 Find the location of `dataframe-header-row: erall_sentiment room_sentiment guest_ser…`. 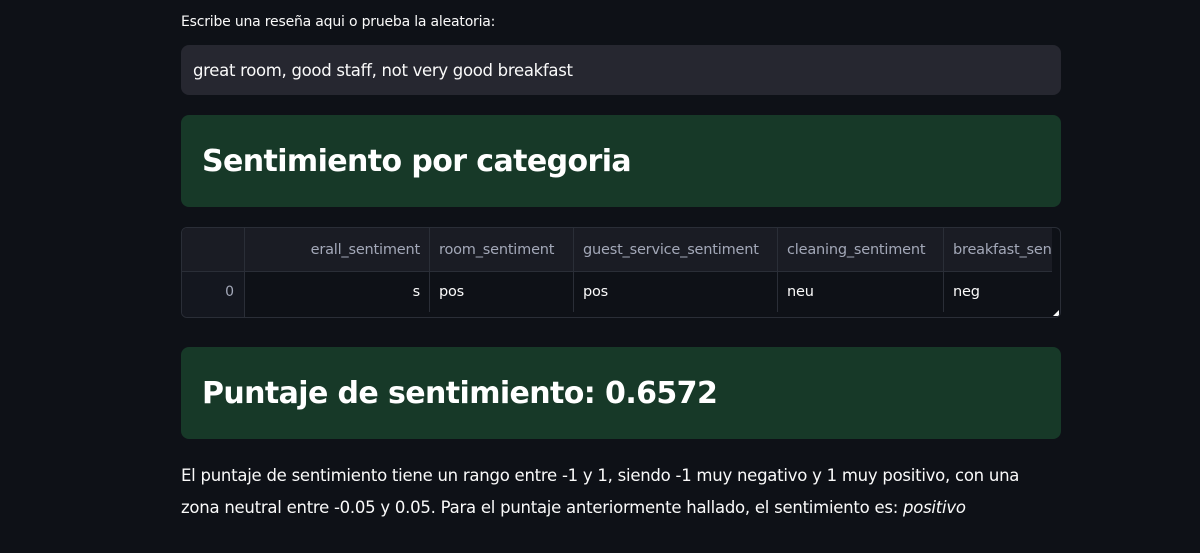

dataframe-header-row: erall_sentiment room_sentiment guest_ser… is located at coordinates (648, 250).